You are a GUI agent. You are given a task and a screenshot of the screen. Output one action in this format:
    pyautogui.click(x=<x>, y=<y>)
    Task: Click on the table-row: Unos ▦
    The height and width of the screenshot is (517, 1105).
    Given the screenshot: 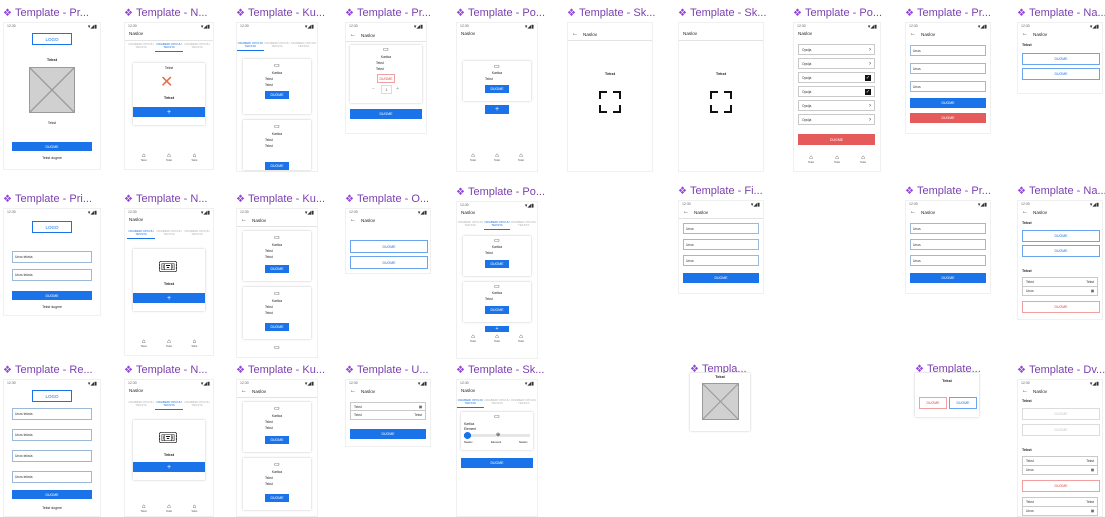 What is the action you would take?
    pyautogui.click(x=1060, y=470)
    